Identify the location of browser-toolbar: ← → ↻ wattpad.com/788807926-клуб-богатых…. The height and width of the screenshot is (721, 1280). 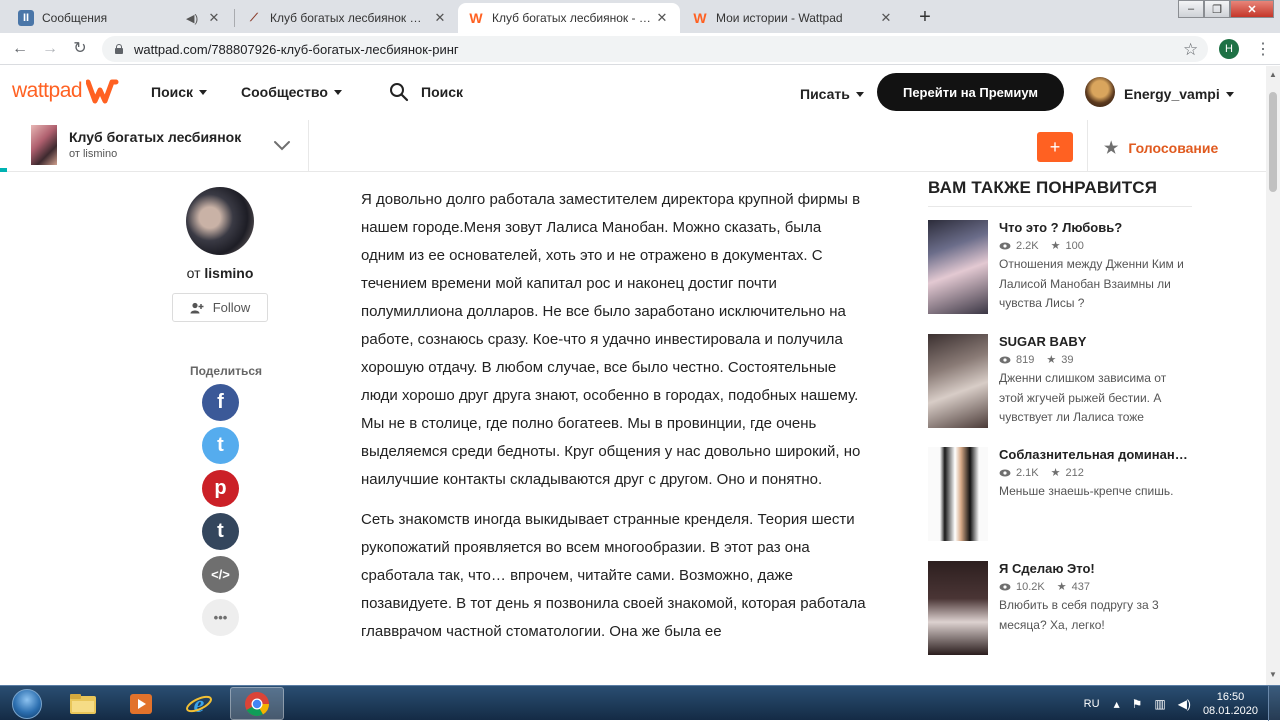
(640, 49).